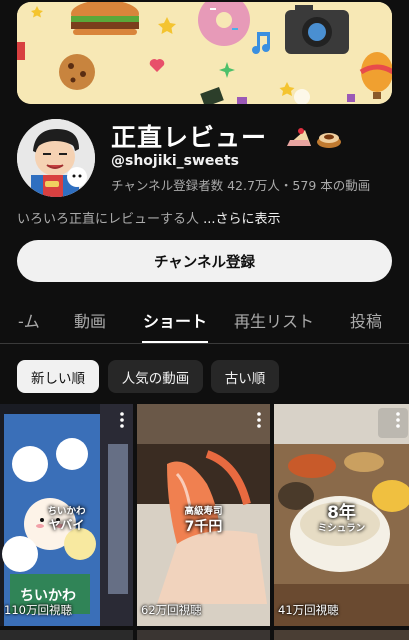  Describe the element at coordinates (203, 527) in the screenshot. I see `short-overlay-title: 7千円` at that location.